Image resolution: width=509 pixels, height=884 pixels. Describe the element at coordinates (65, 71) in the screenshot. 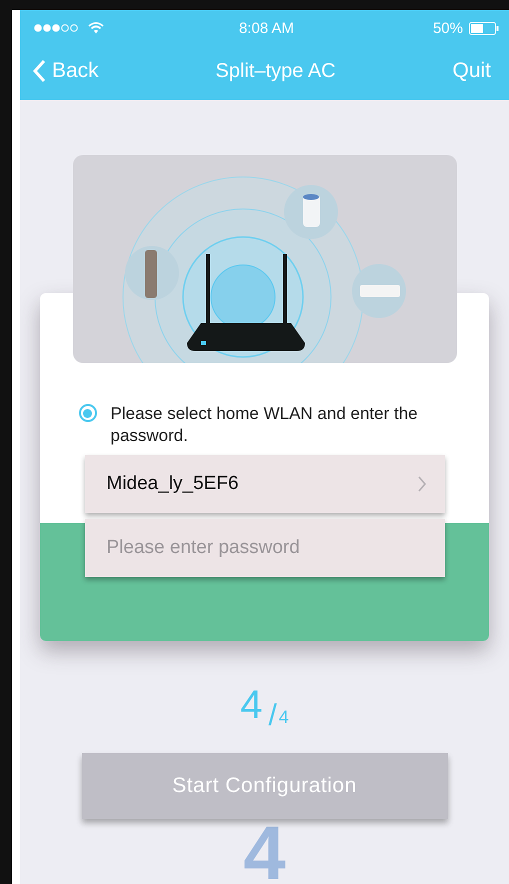

I see `back-button: Back` at that location.